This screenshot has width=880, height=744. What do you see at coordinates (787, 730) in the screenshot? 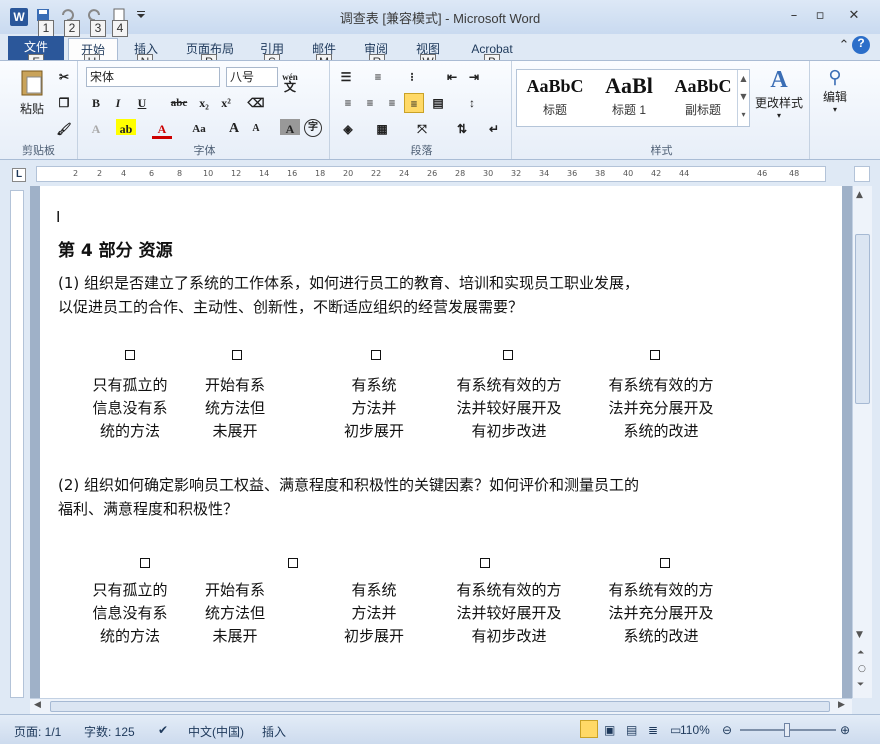
I see `zoom-slider-thumb` at bounding box center [787, 730].